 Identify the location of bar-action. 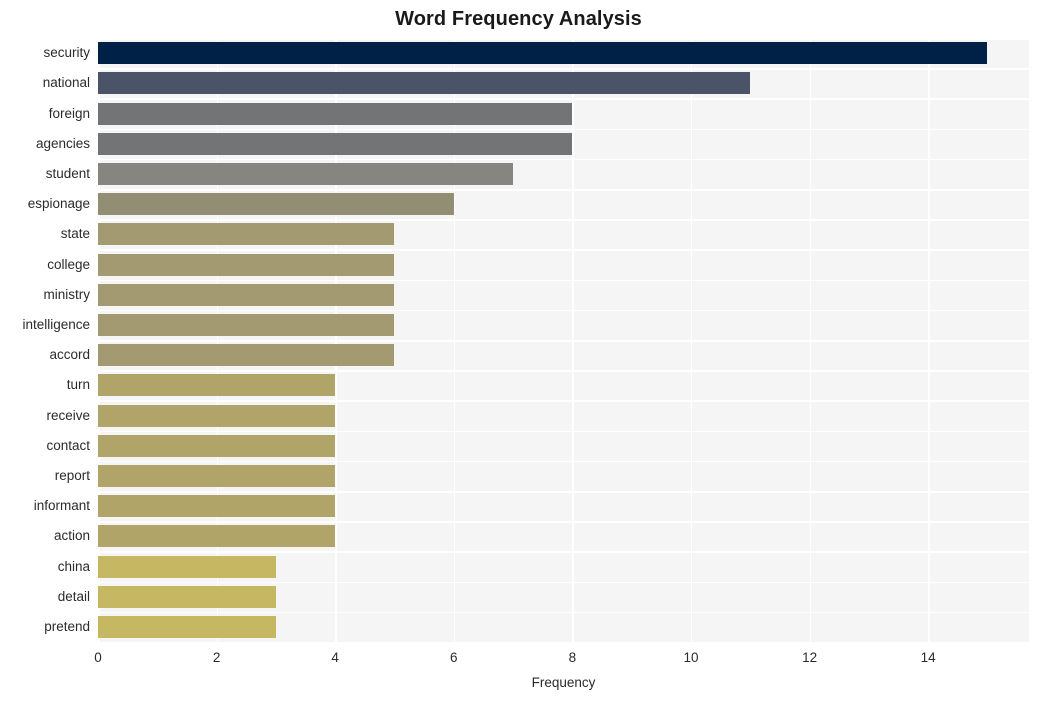
(217, 536).